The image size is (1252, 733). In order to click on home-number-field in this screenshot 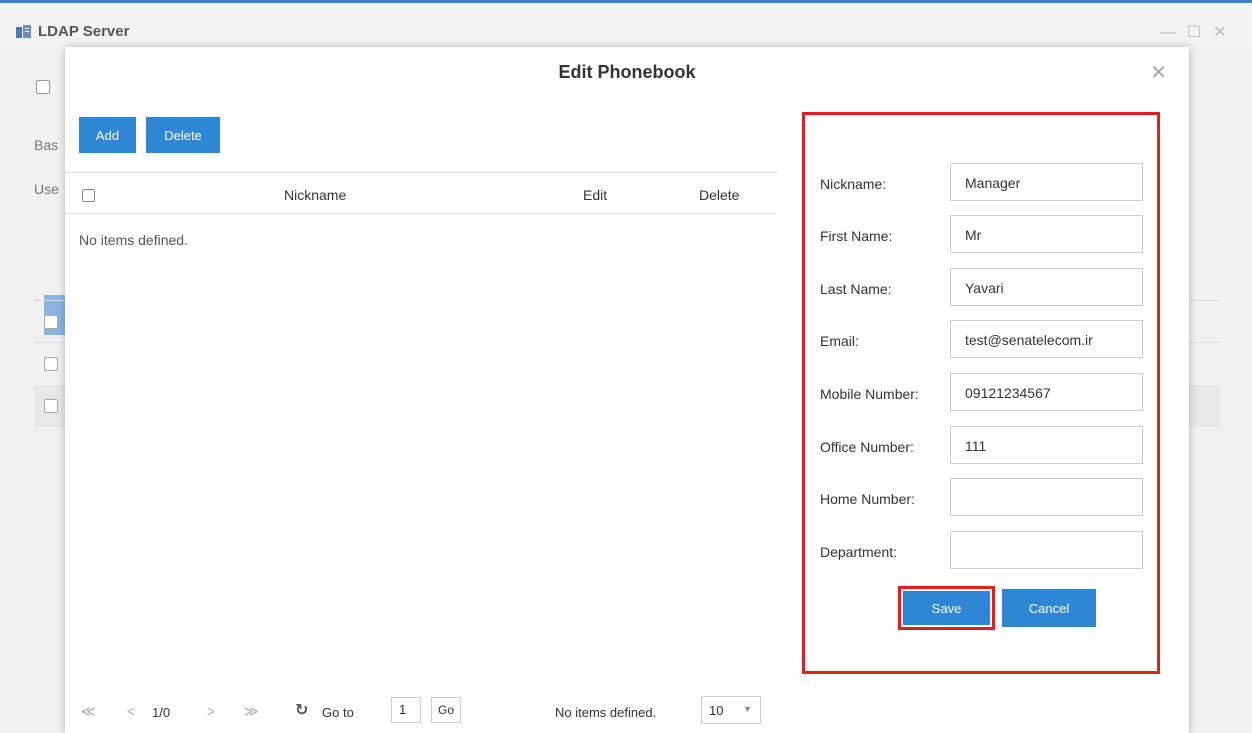, I will do `click(1046, 497)`.